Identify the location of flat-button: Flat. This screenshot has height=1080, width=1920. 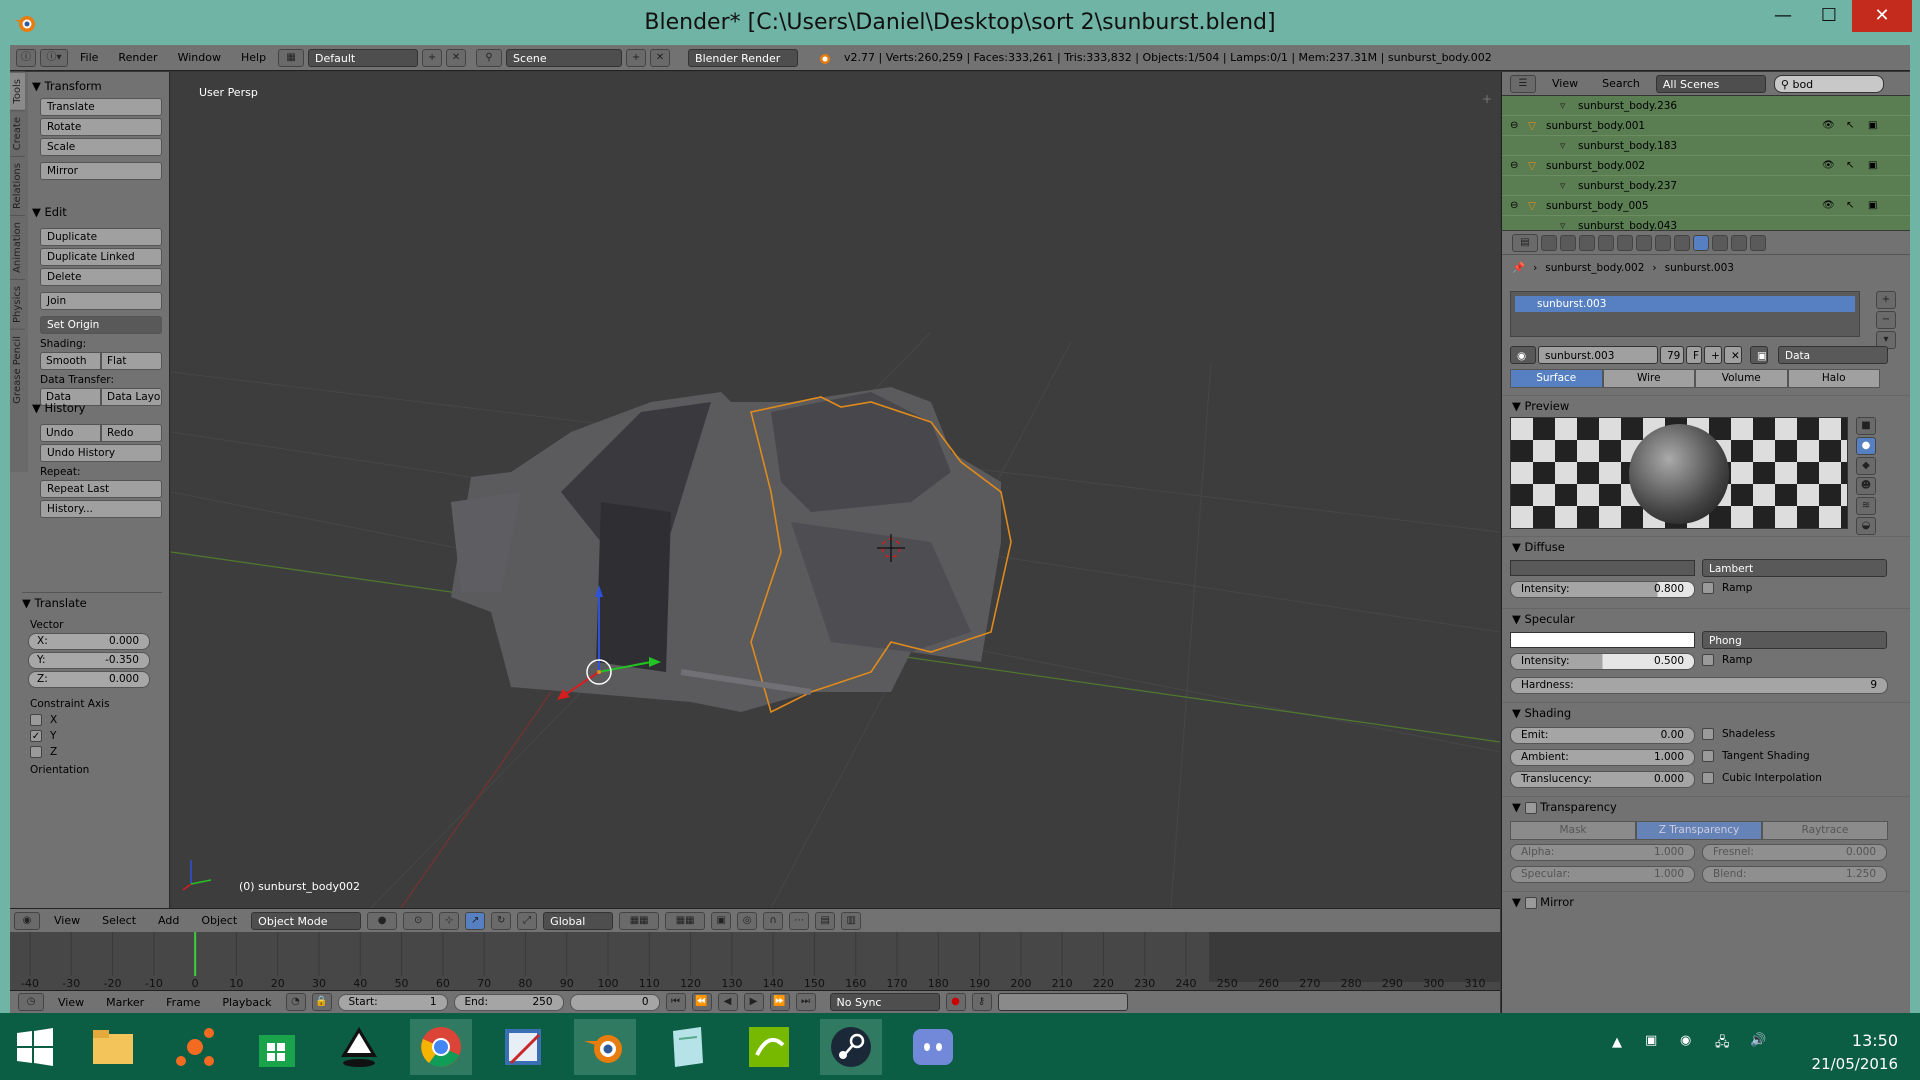
(131, 361).